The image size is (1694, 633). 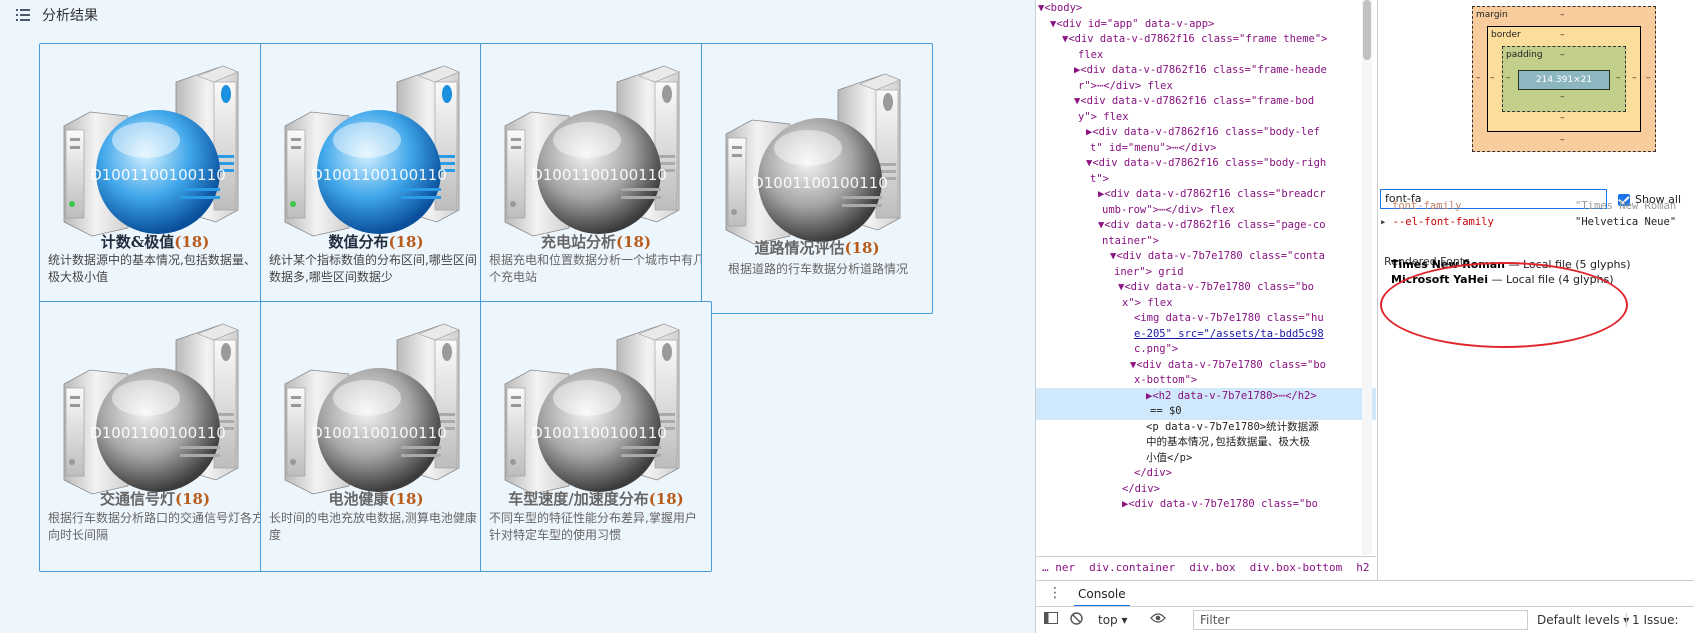 I want to click on page-header: 分析结果, so click(x=57, y=15).